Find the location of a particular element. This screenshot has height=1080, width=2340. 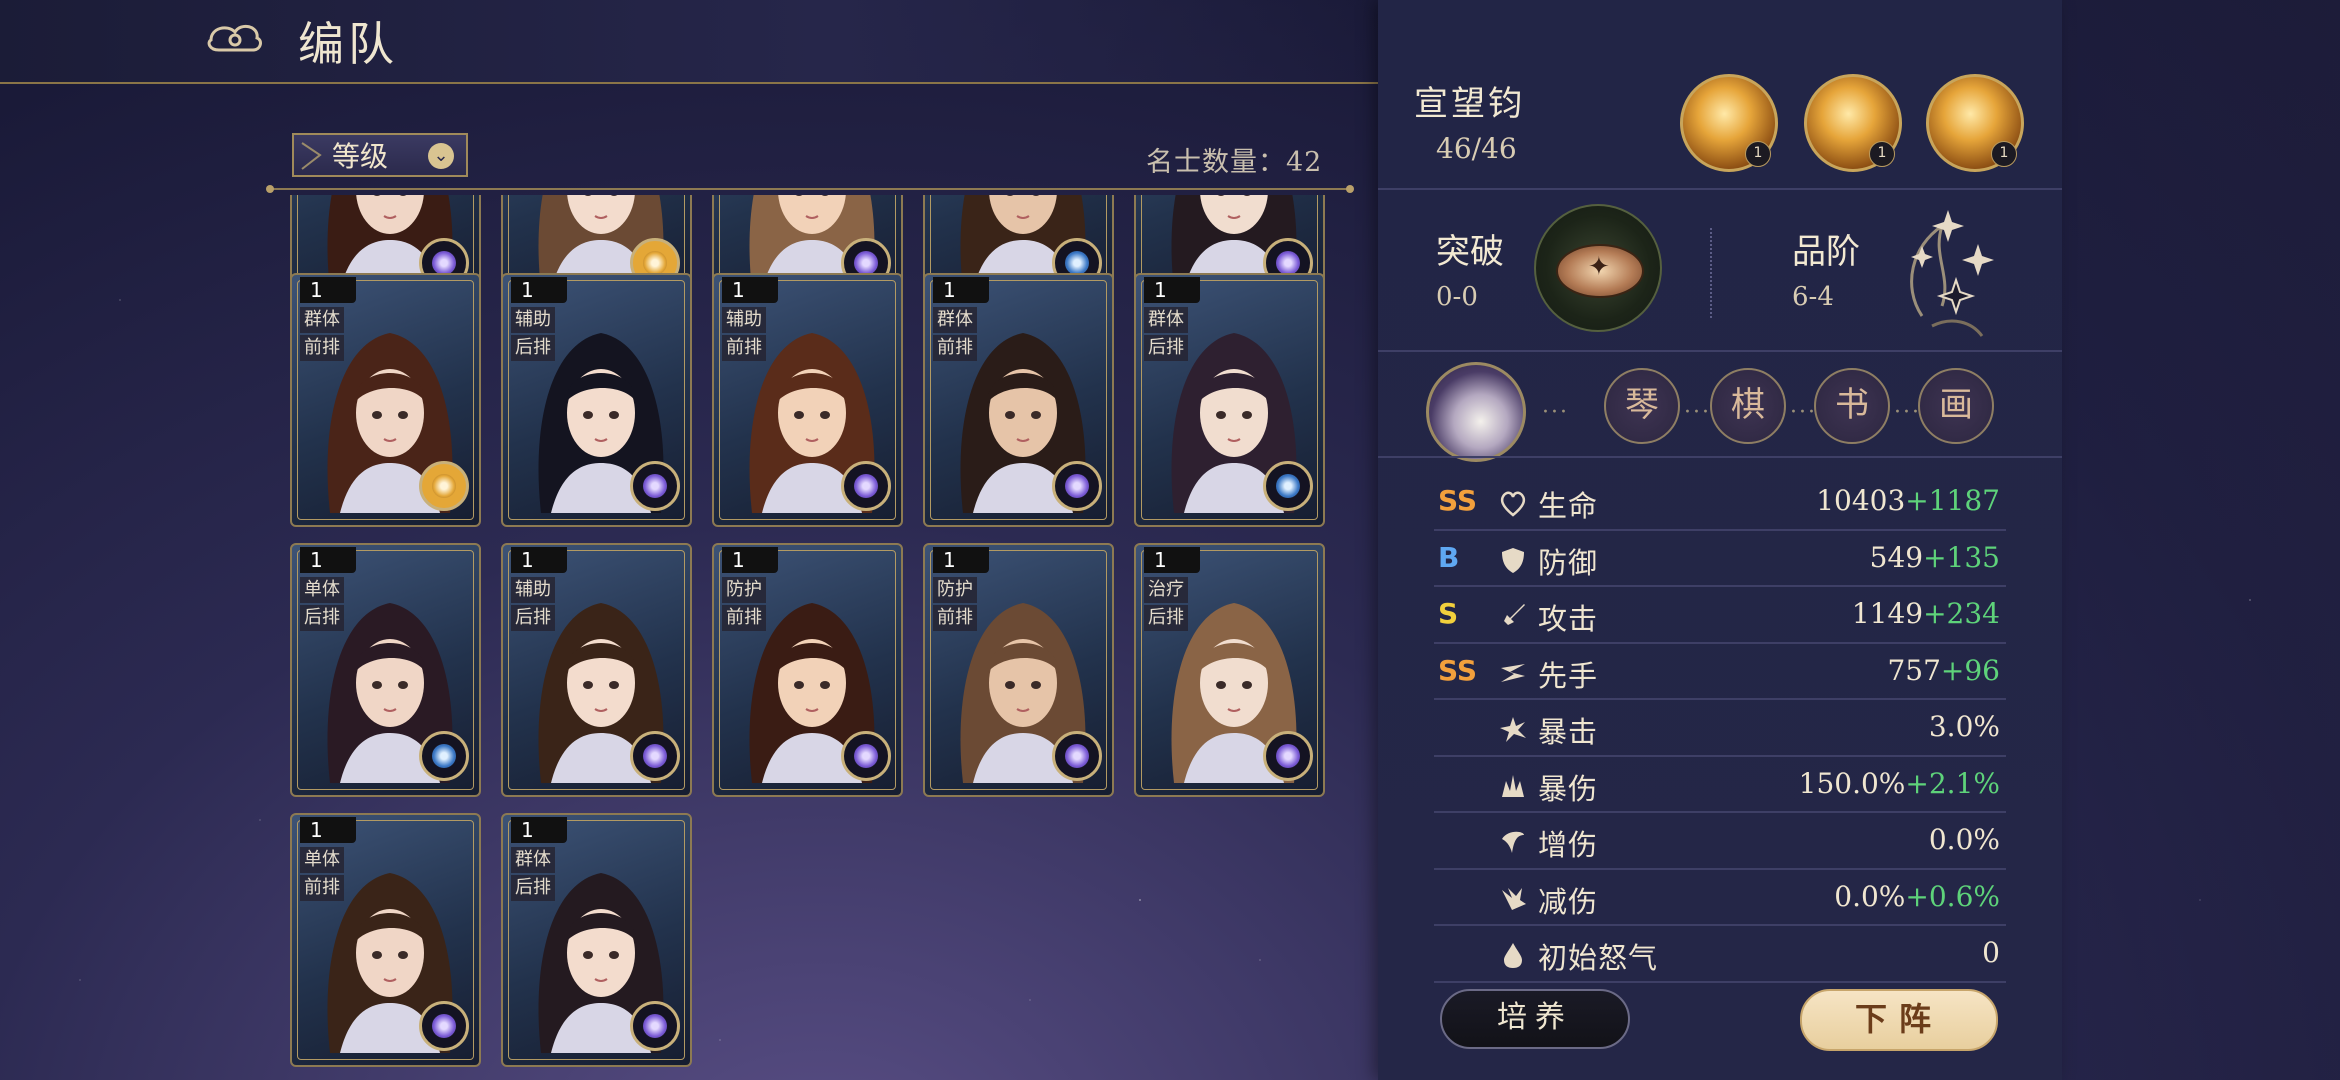

companion-pet-avatar is located at coordinates (1476, 412).